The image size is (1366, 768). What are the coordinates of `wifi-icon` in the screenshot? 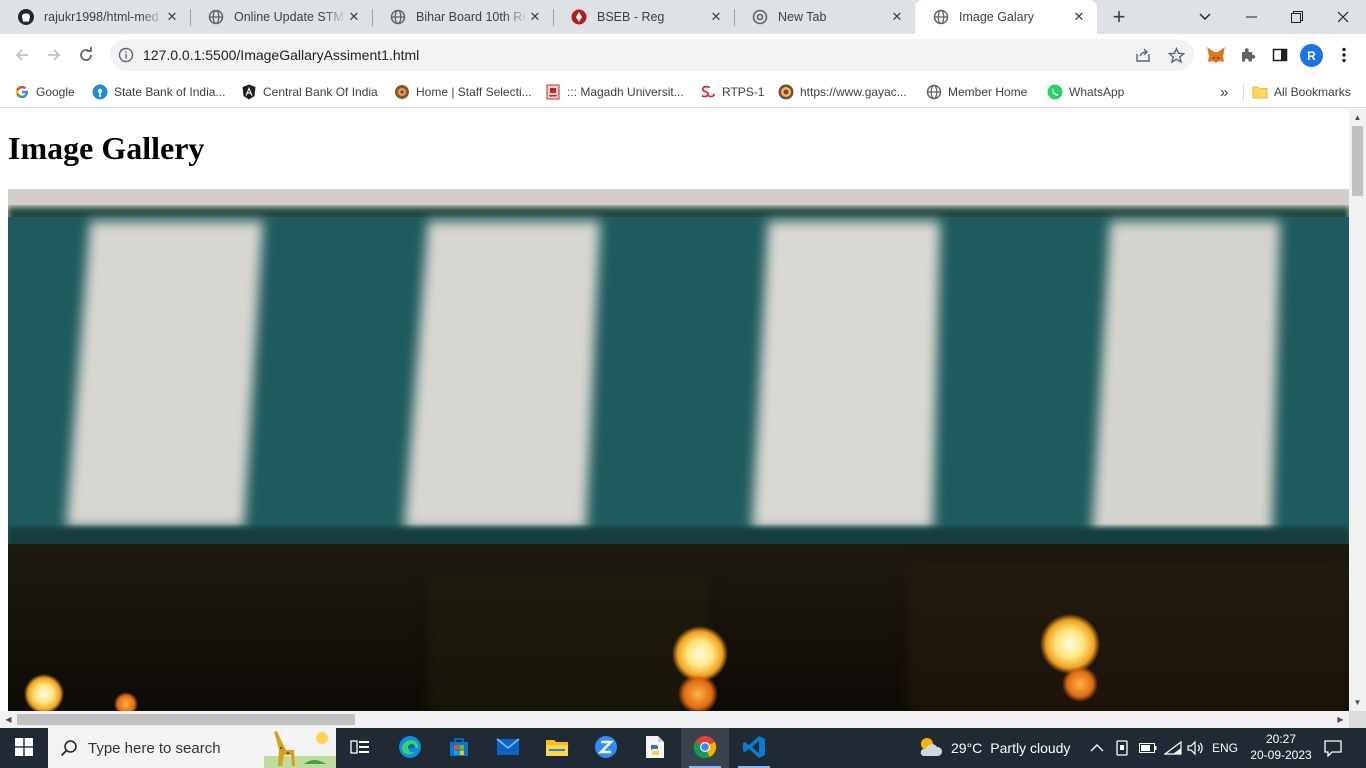 It's located at (1173, 748).